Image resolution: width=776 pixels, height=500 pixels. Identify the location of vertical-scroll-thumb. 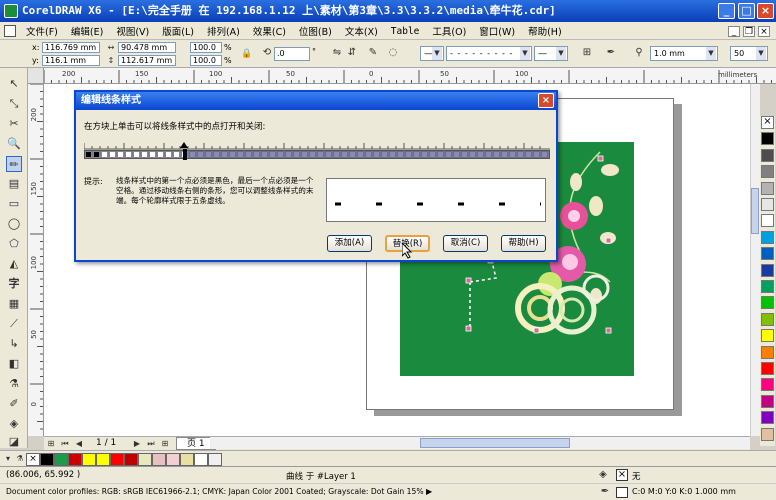
(755, 211).